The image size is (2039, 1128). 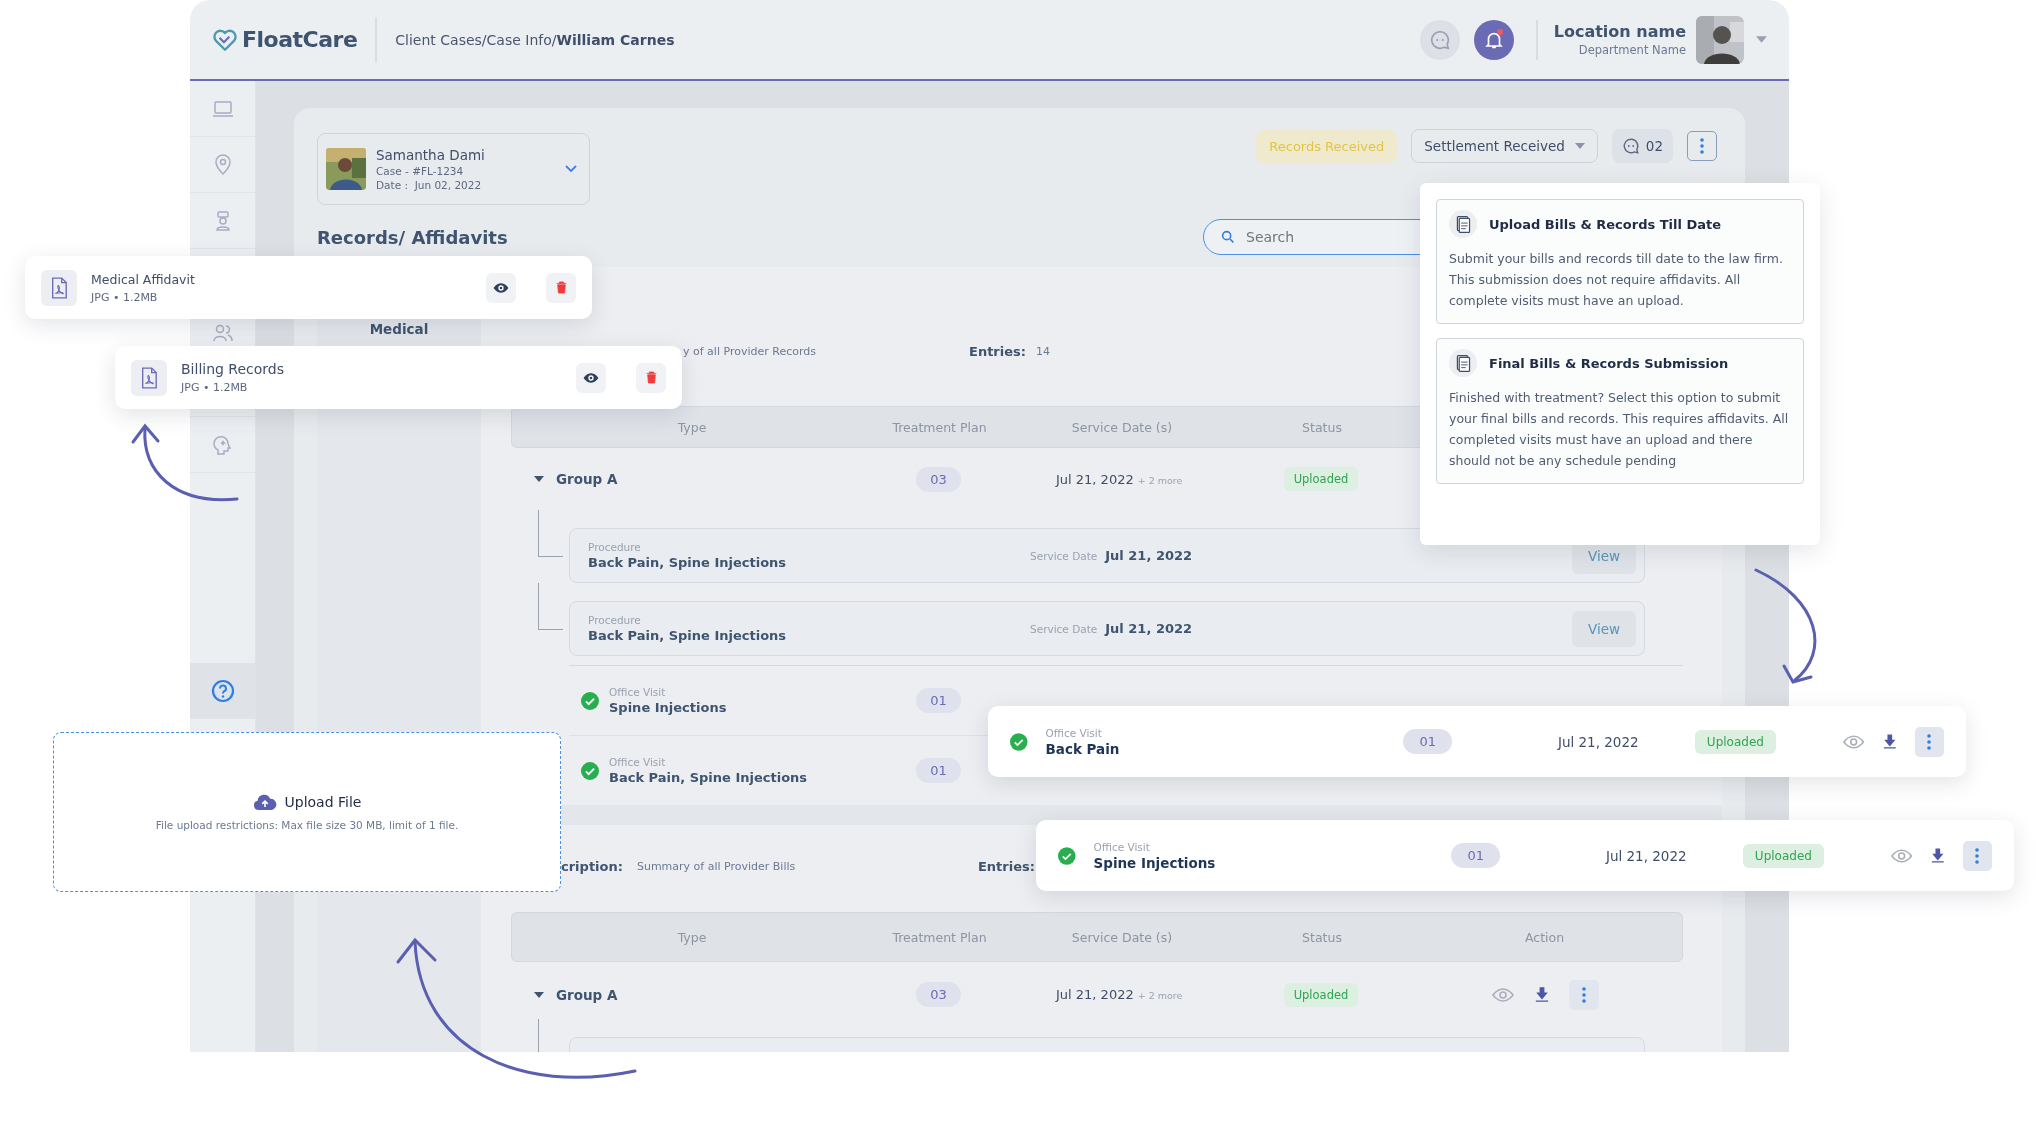 I want to click on visit-name: Back Pain, so click(x=1083, y=748).